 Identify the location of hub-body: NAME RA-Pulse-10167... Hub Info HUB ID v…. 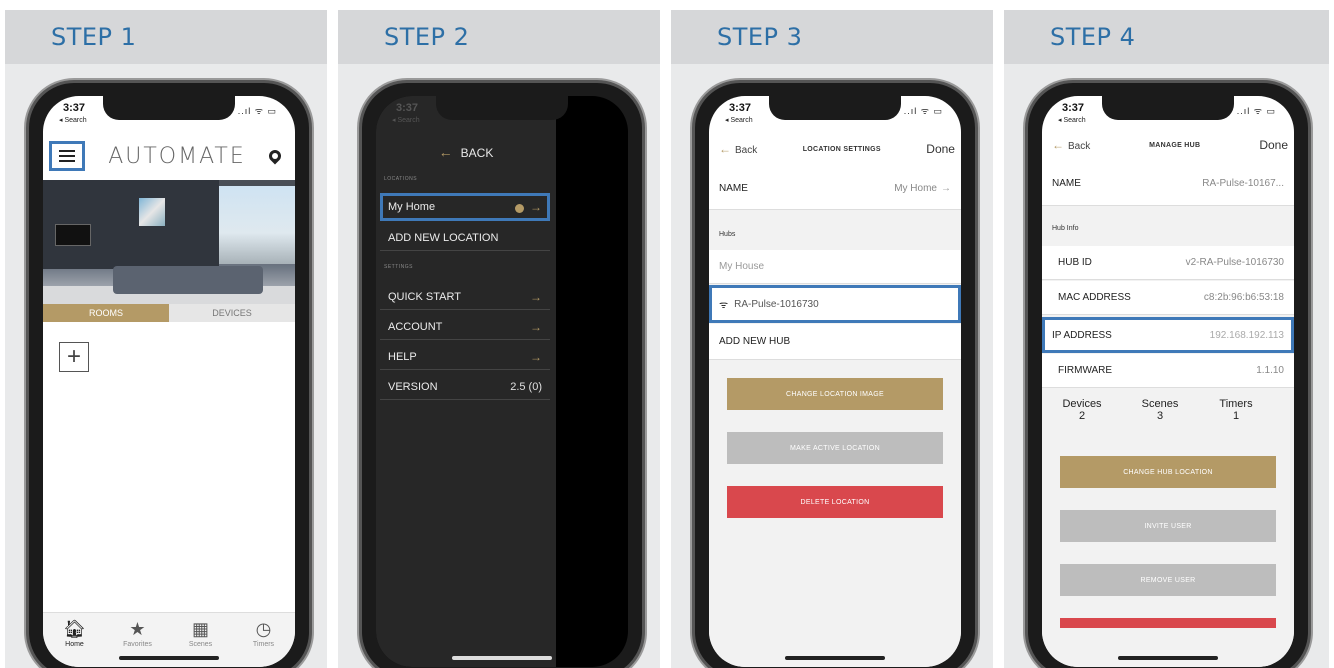
(1168, 414).